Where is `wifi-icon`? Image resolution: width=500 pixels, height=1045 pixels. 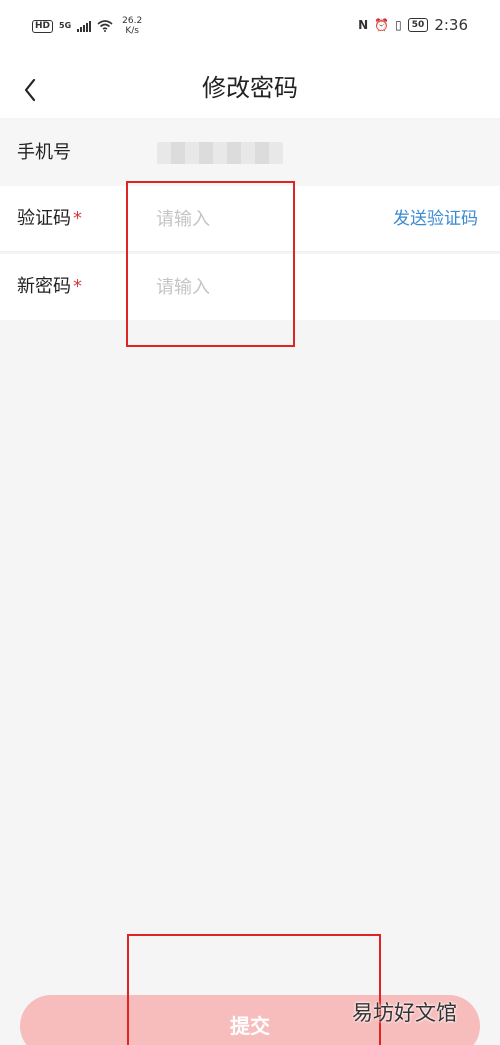
wifi-icon is located at coordinates (105, 26).